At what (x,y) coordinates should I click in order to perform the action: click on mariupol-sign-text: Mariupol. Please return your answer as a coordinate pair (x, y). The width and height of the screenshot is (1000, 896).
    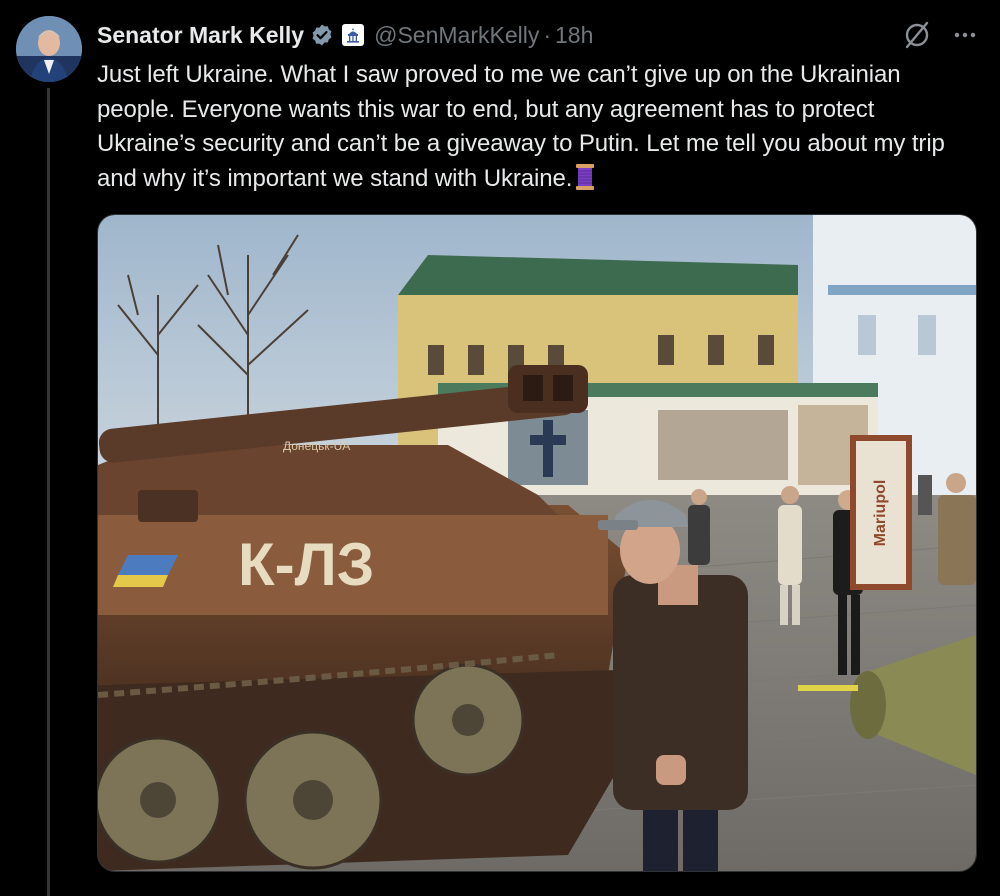
    Looking at the image, I should click on (880, 513).